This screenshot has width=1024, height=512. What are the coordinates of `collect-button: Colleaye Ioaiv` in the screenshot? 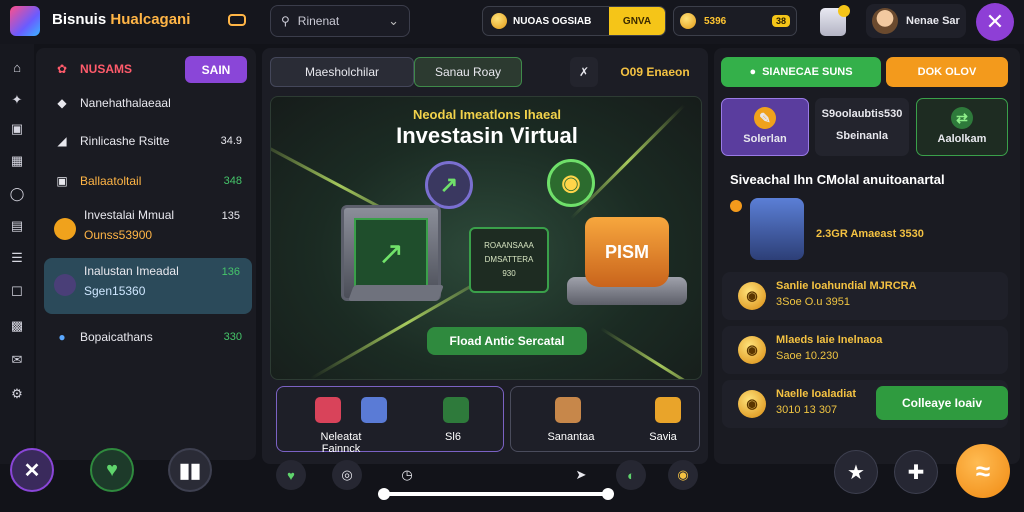 It's located at (942, 403).